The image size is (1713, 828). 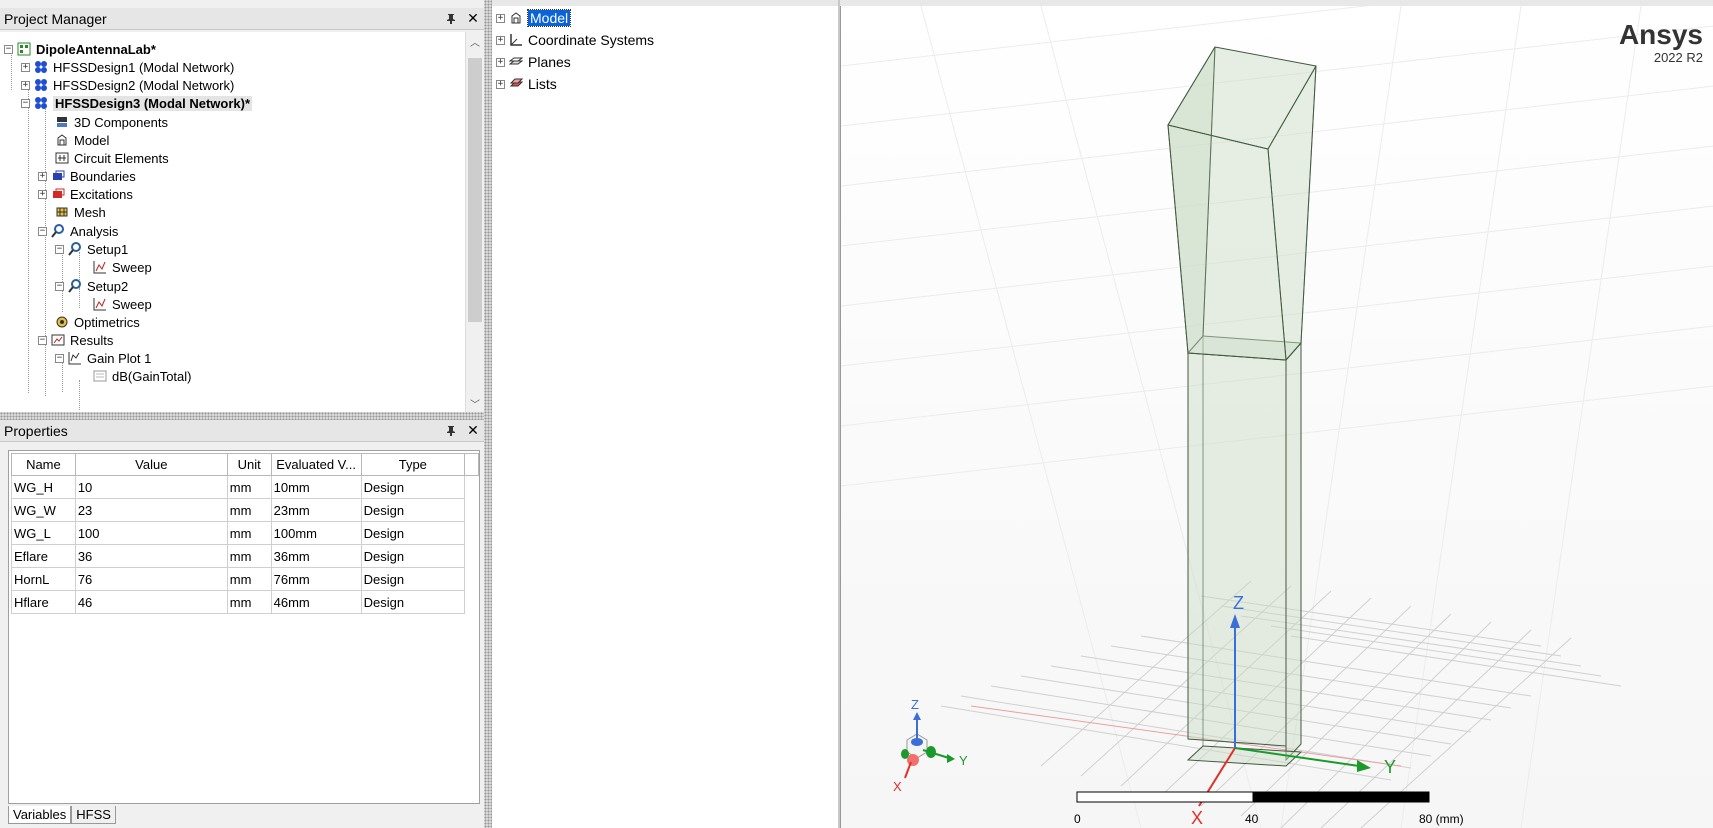 I want to click on tab-variables: Variables, so click(x=40, y=815).